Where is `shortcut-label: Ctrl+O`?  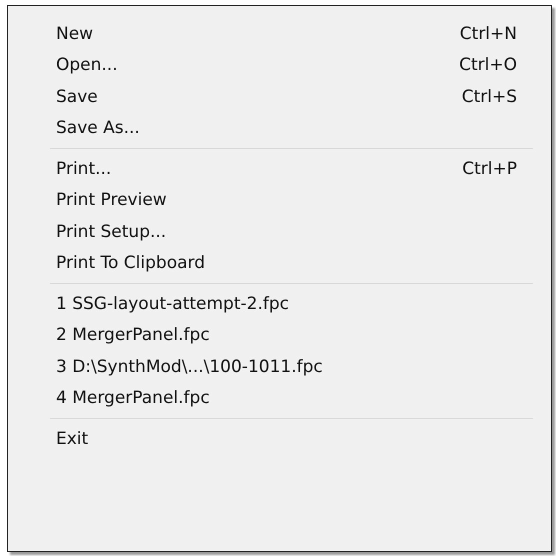
shortcut-label: Ctrl+O is located at coordinates (488, 65).